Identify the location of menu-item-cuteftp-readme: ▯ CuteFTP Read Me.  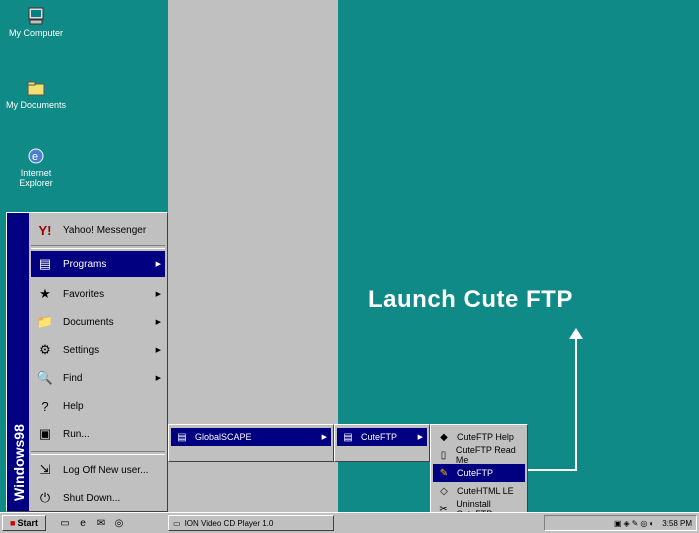
(479, 455).